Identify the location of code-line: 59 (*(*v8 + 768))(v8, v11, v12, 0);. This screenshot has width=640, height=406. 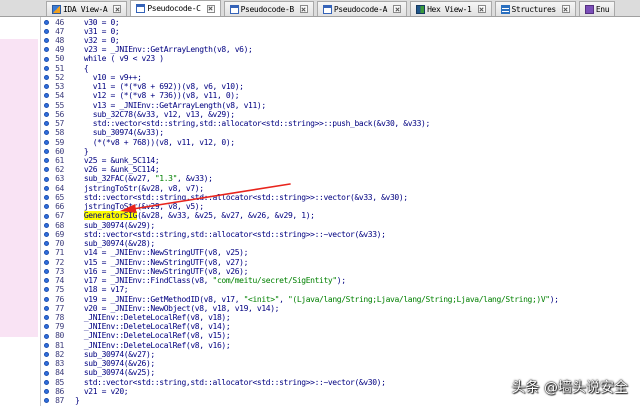
(340, 142).